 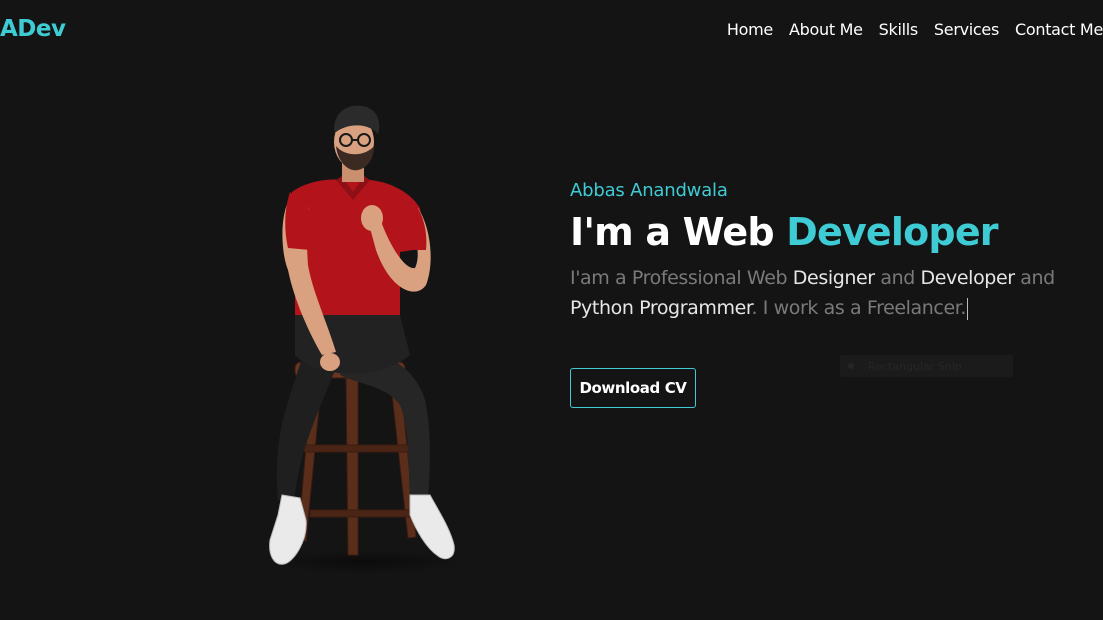 I want to click on desc-designer: Designer, so click(x=833, y=278).